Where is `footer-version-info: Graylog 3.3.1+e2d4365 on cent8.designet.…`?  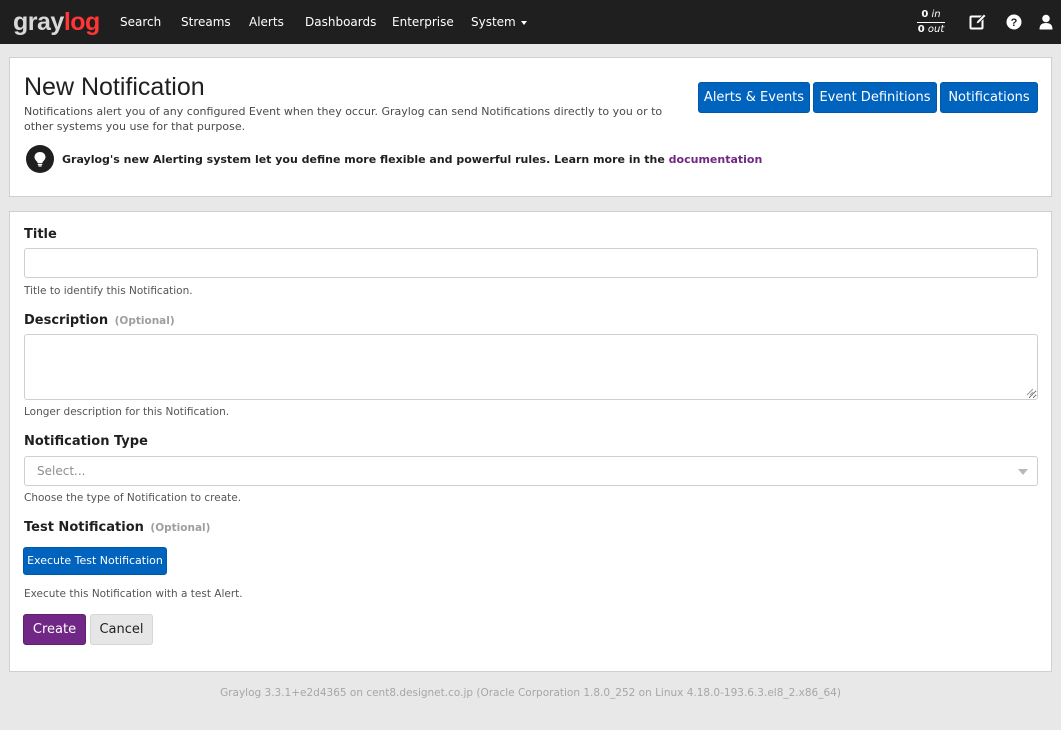
footer-version-info: Graylog 3.3.1+e2d4365 on cent8.designet.… is located at coordinates (530, 693).